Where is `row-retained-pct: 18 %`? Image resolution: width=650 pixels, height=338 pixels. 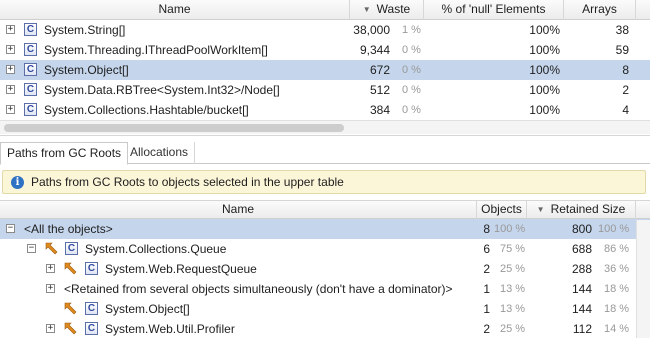 row-retained-pct: 18 % is located at coordinates (617, 309).